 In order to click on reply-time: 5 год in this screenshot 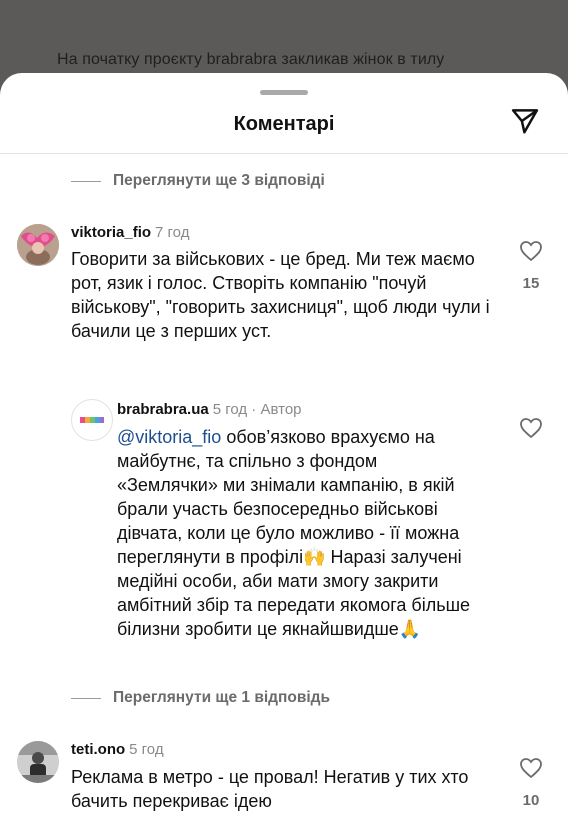, I will do `click(230, 409)`.